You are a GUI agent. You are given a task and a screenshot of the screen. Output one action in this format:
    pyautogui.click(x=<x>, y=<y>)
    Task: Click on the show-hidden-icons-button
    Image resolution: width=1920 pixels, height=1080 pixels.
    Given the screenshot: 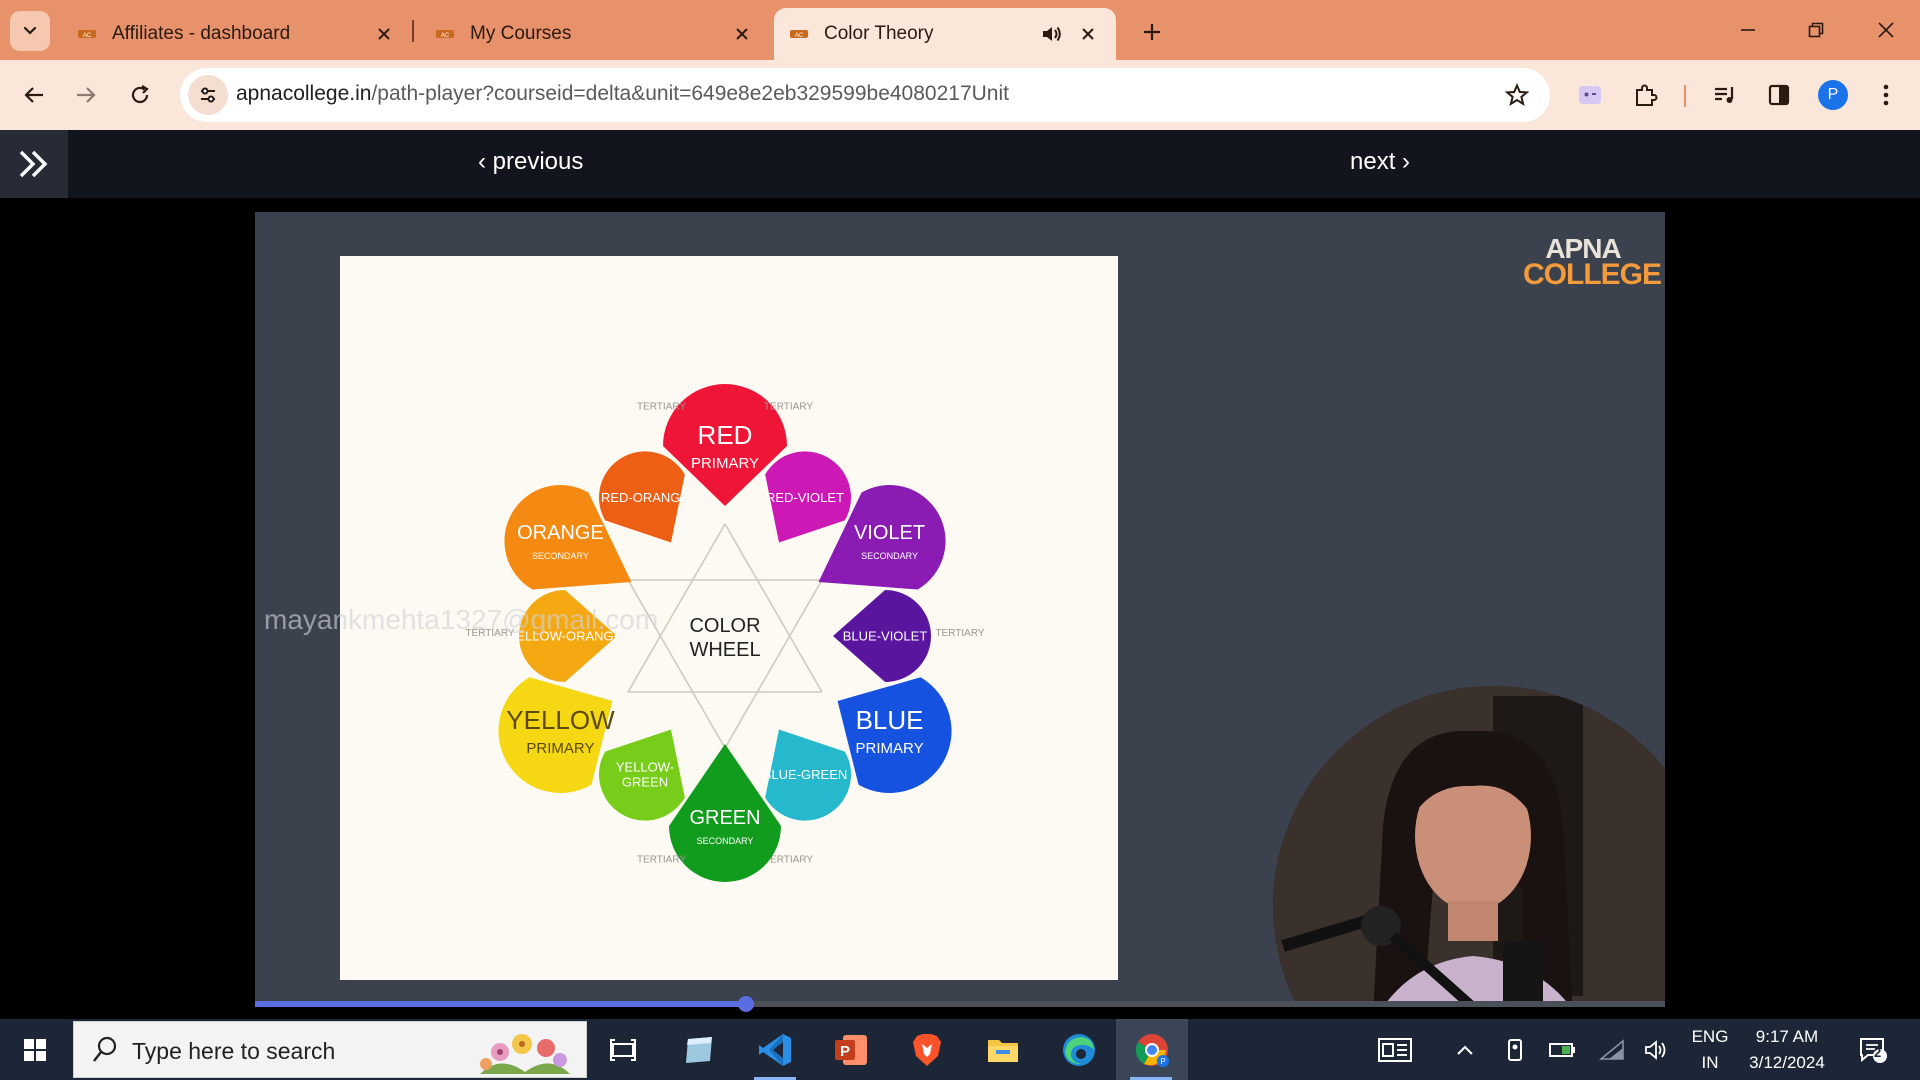 What is the action you would take?
    pyautogui.click(x=1465, y=1049)
    